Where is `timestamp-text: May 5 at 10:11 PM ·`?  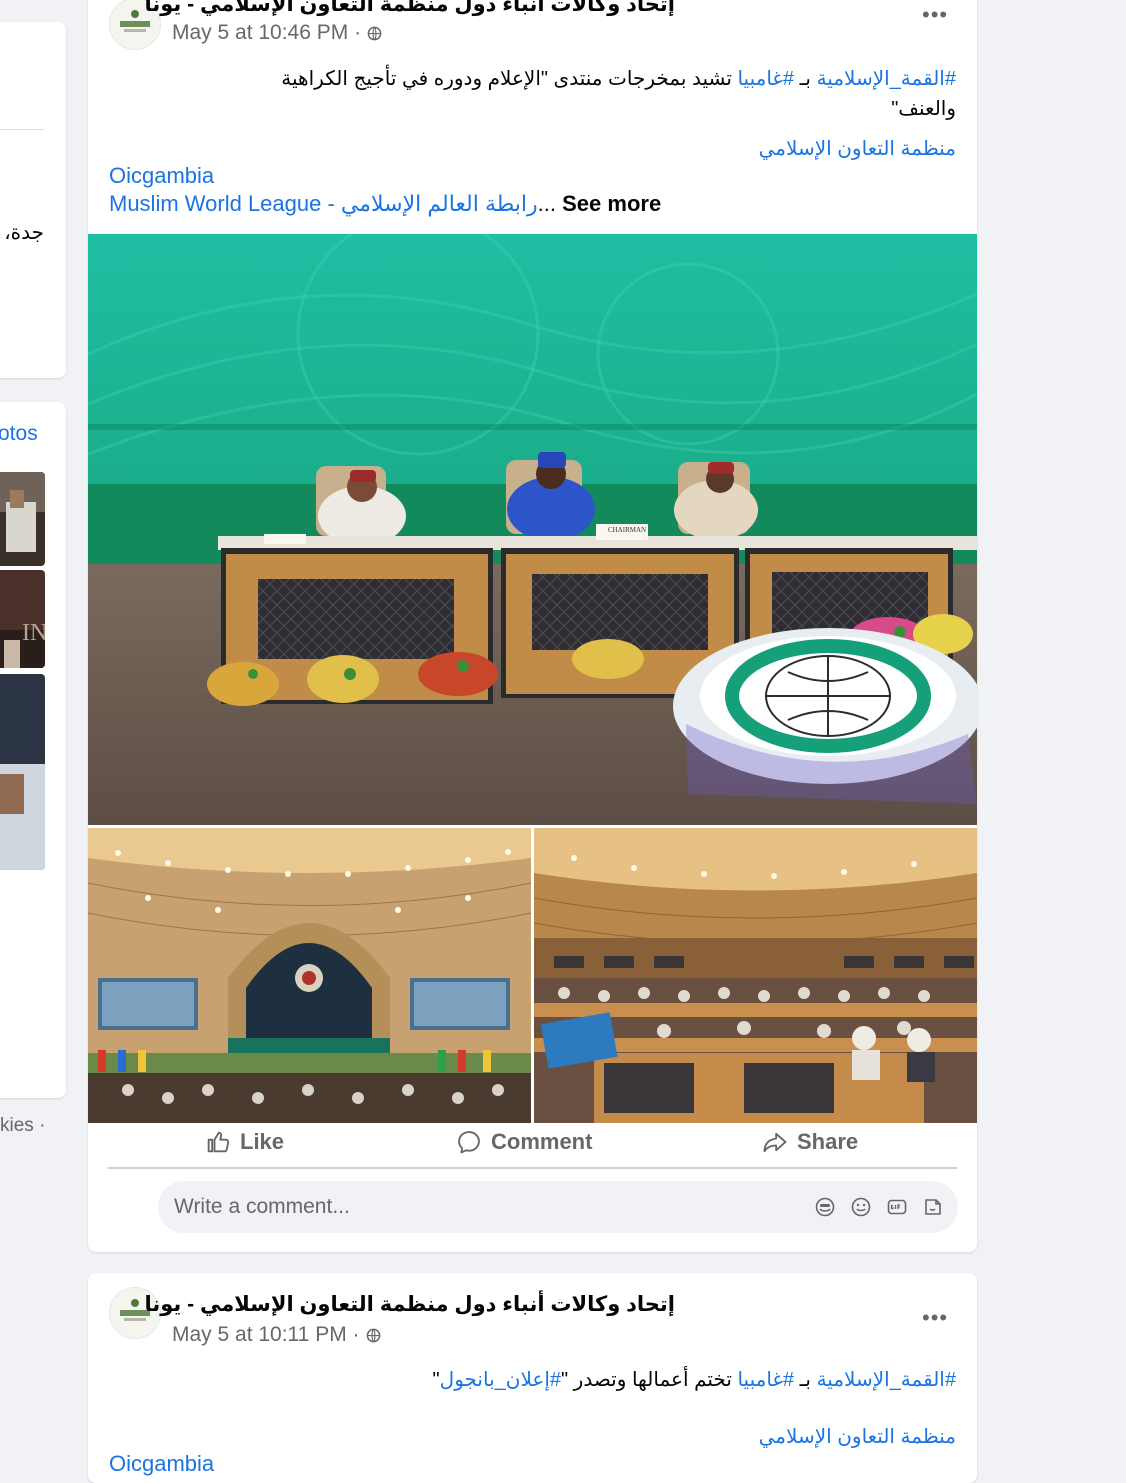
timestamp-text: May 5 at 10:11 PM · is located at coordinates (266, 1334).